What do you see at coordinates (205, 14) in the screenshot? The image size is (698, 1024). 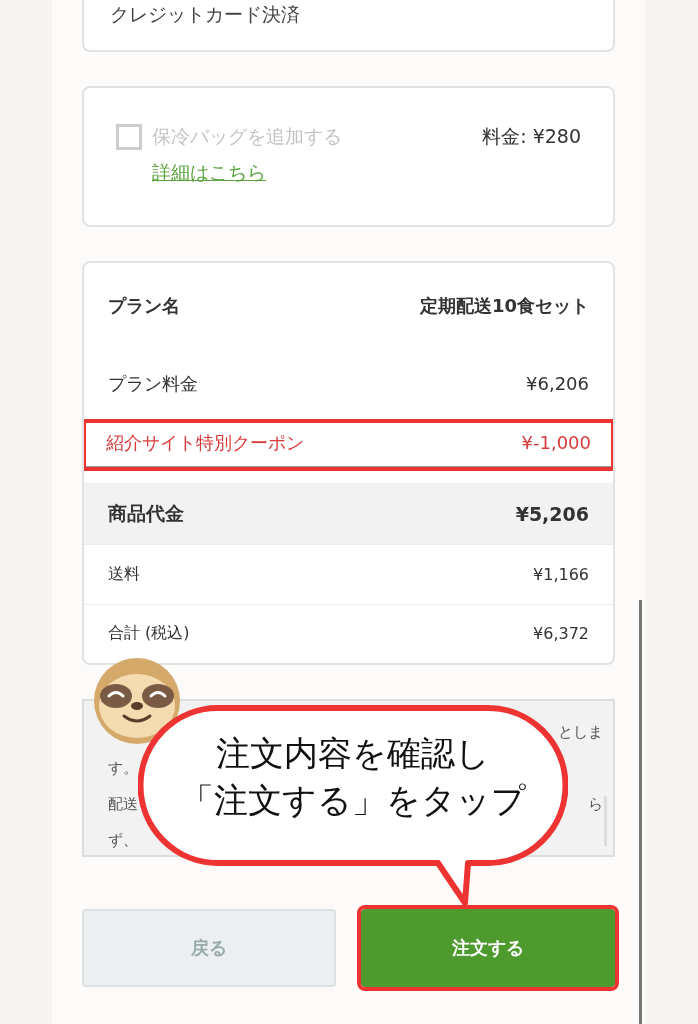 I see `payment-method-text: クレジットカード決済` at bounding box center [205, 14].